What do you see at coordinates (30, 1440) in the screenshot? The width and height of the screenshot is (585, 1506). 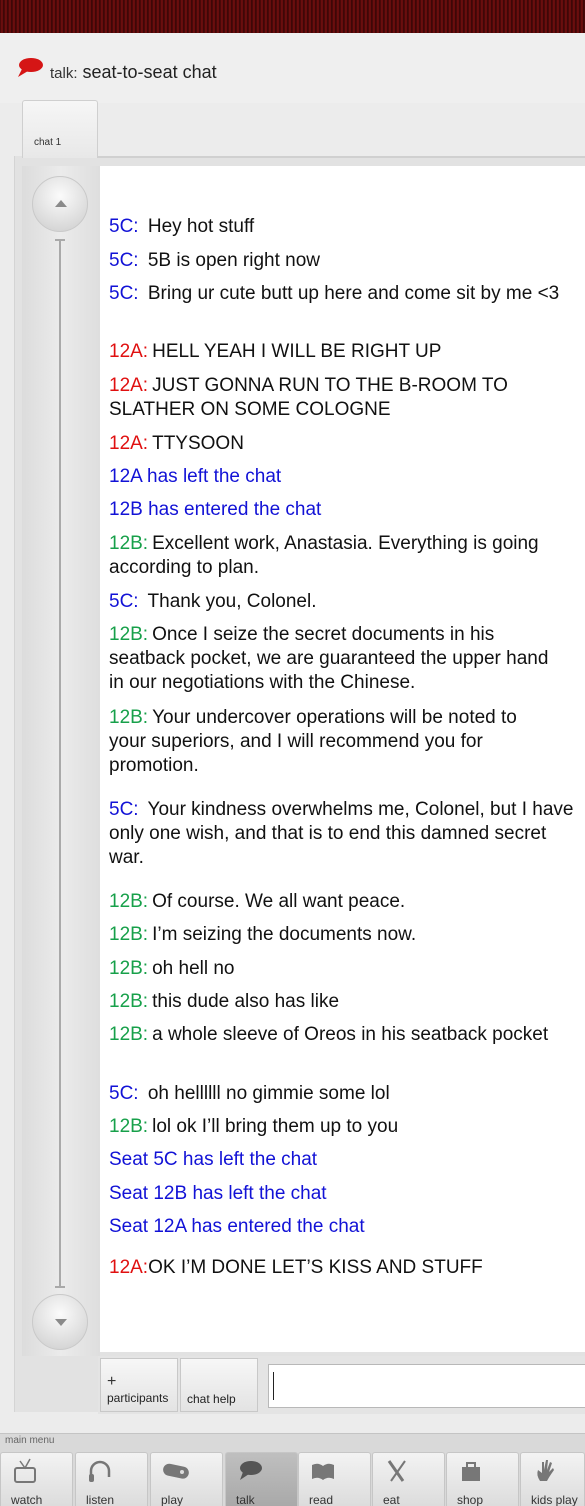 I see `main-menu-label: main menu` at bounding box center [30, 1440].